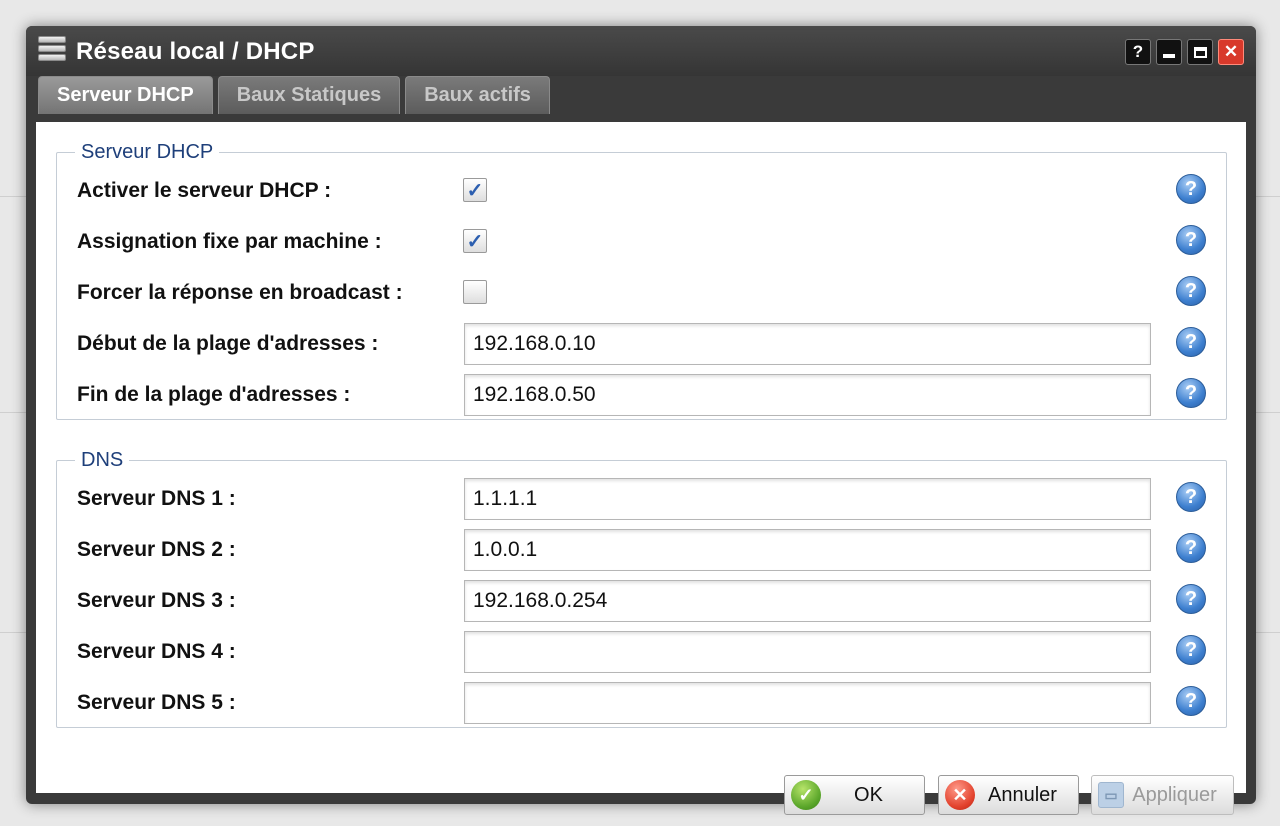  Describe the element at coordinates (195, 51) in the screenshot. I see `window-title: Réseau local / DHCP` at that location.